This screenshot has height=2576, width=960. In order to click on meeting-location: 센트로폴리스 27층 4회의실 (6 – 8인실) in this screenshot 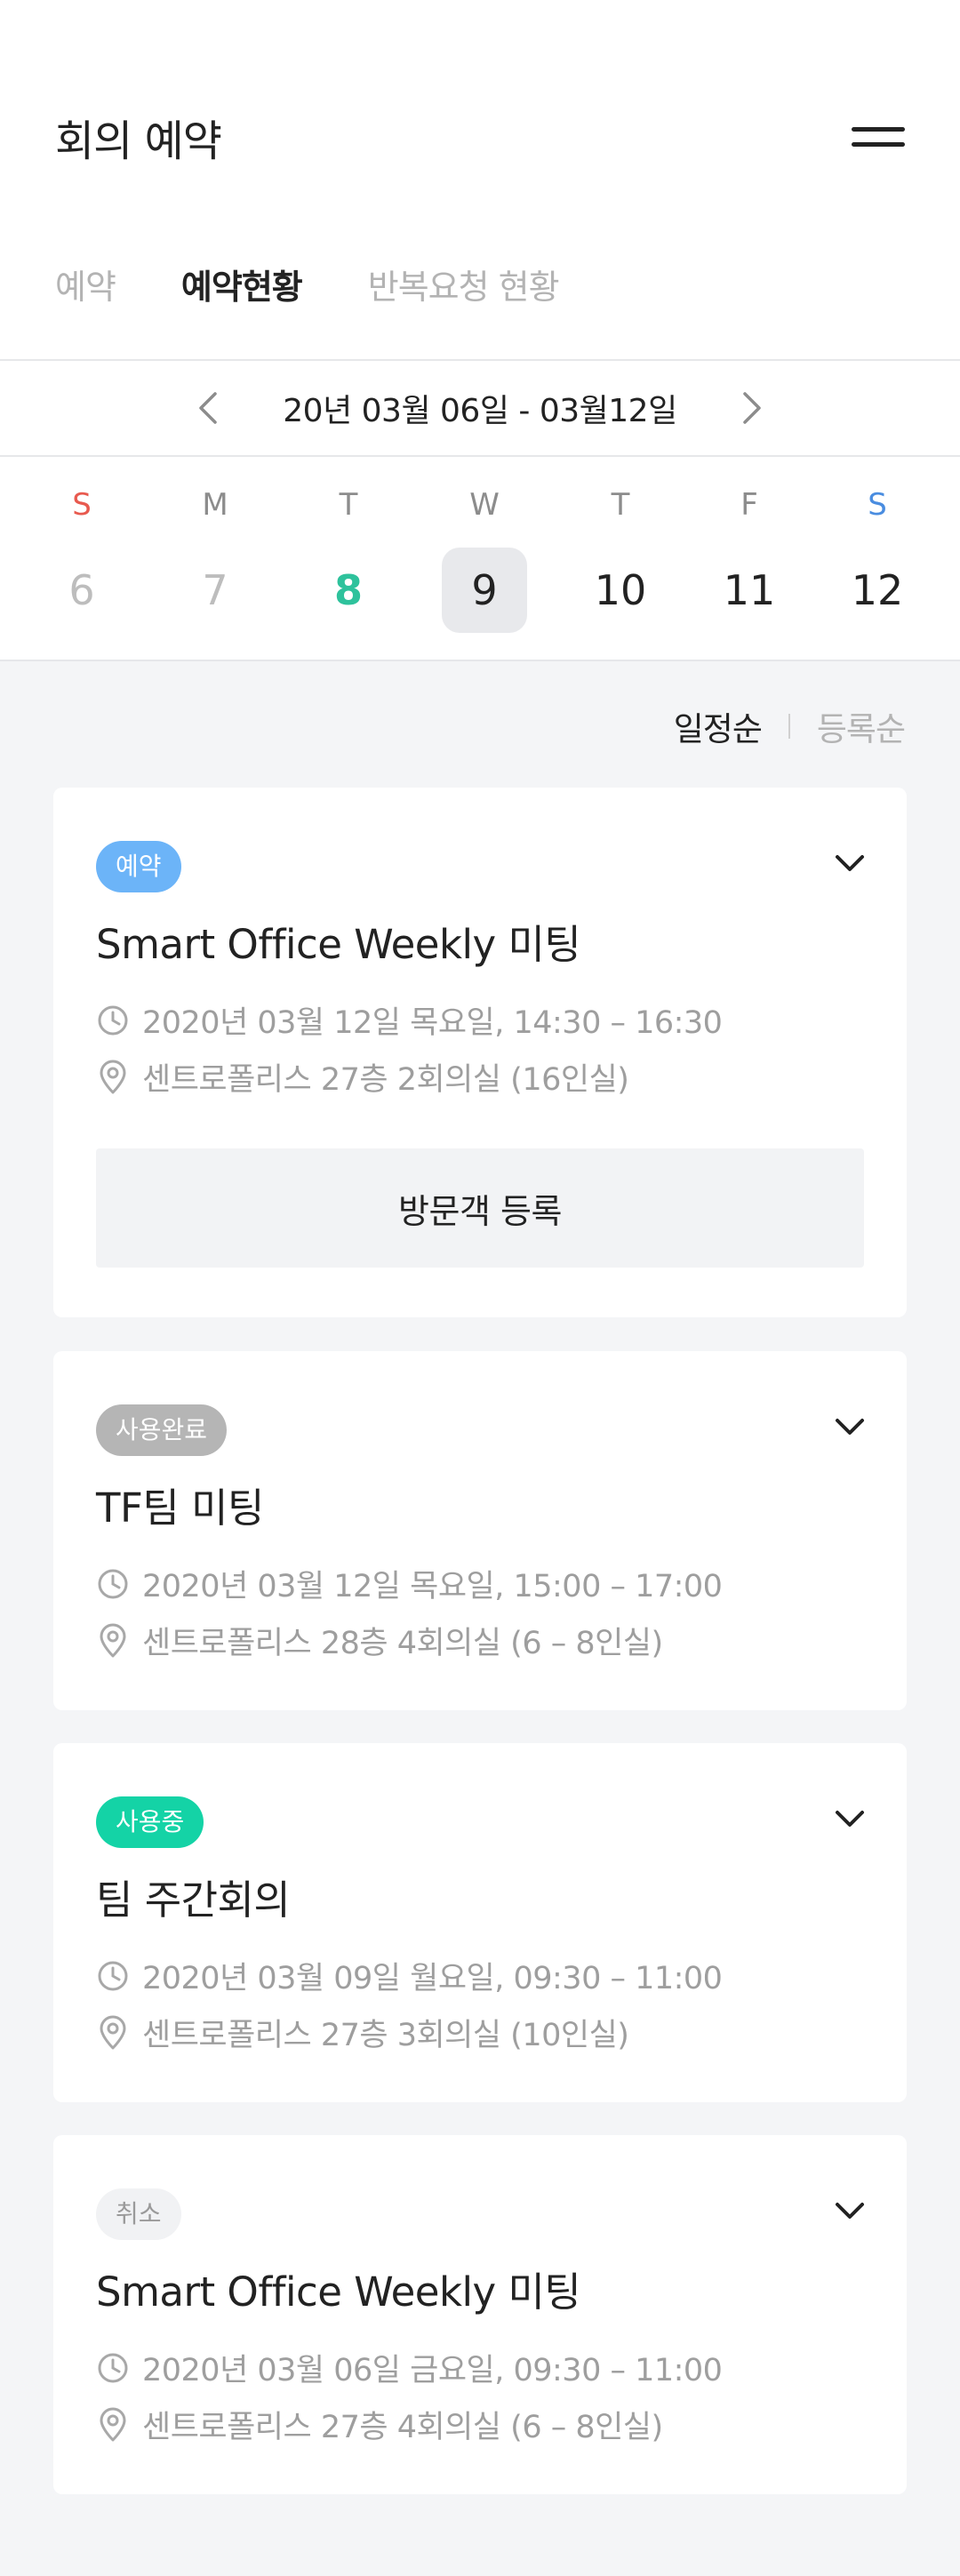, I will do `click(379, 2424)`.